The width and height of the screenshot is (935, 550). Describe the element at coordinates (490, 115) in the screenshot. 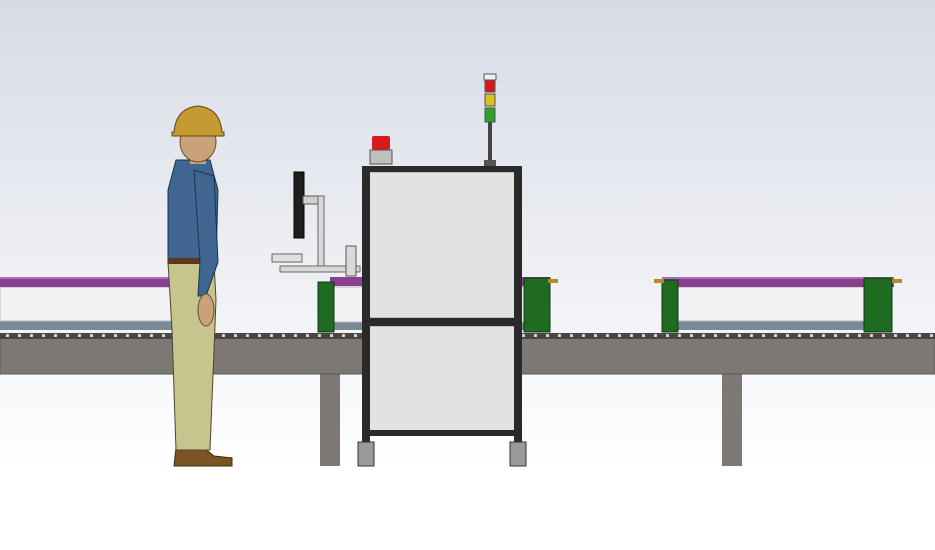

I see `tower-segment-green` at that location.